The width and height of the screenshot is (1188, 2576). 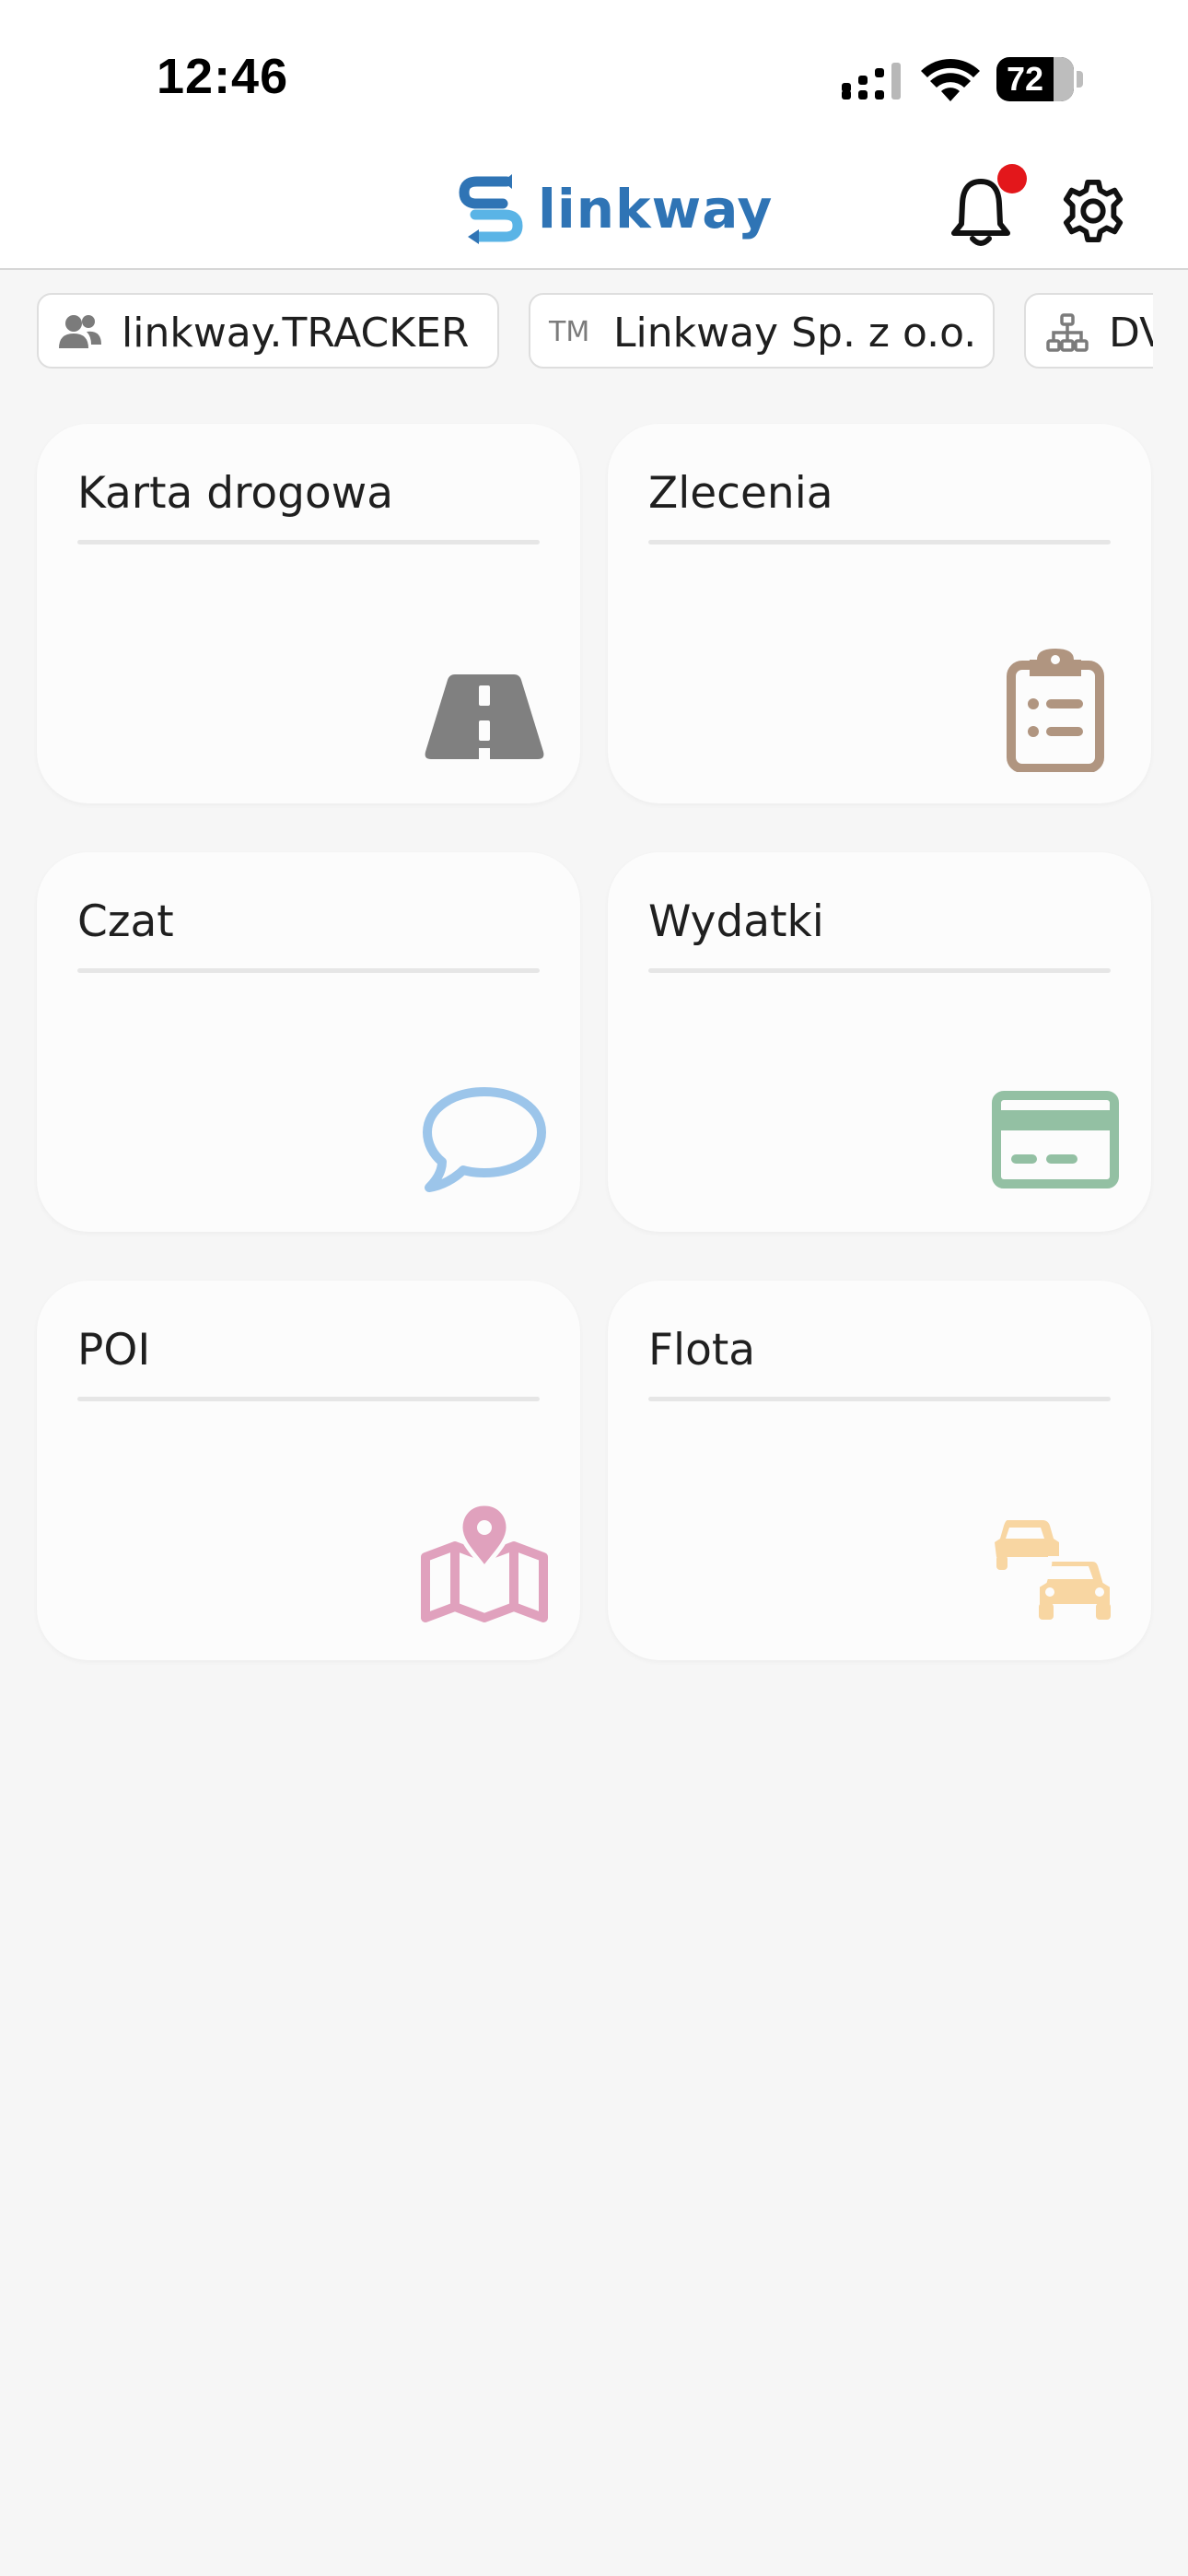 I want to click on chip-company: TM Linkway Sp. z o.o., so click(x=762, y=331).